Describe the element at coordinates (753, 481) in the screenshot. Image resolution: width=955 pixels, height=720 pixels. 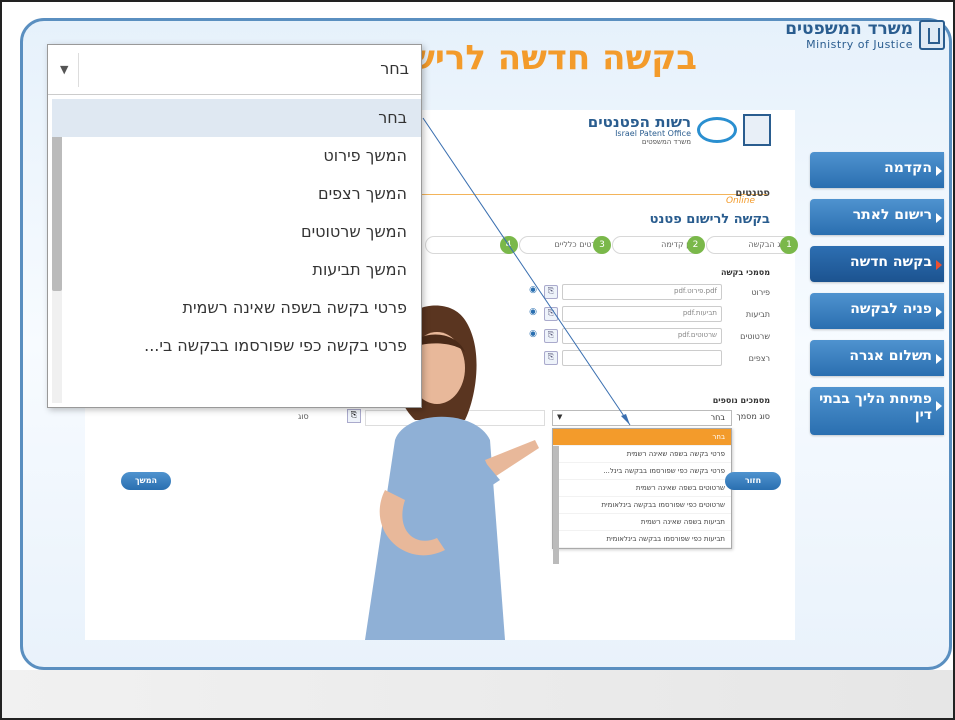
I see `back-button: חזור` at that location.